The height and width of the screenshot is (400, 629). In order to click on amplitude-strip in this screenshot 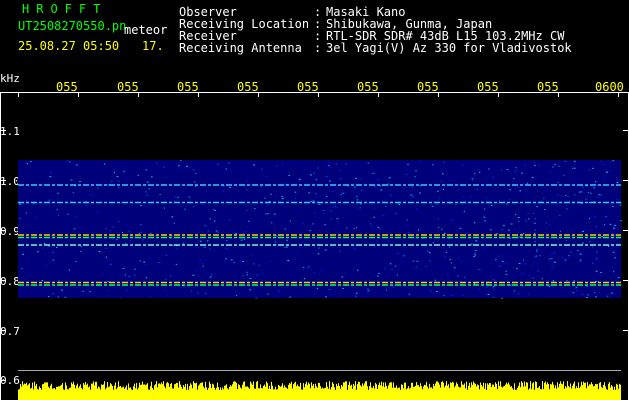, I will do `click(319, 390)`.